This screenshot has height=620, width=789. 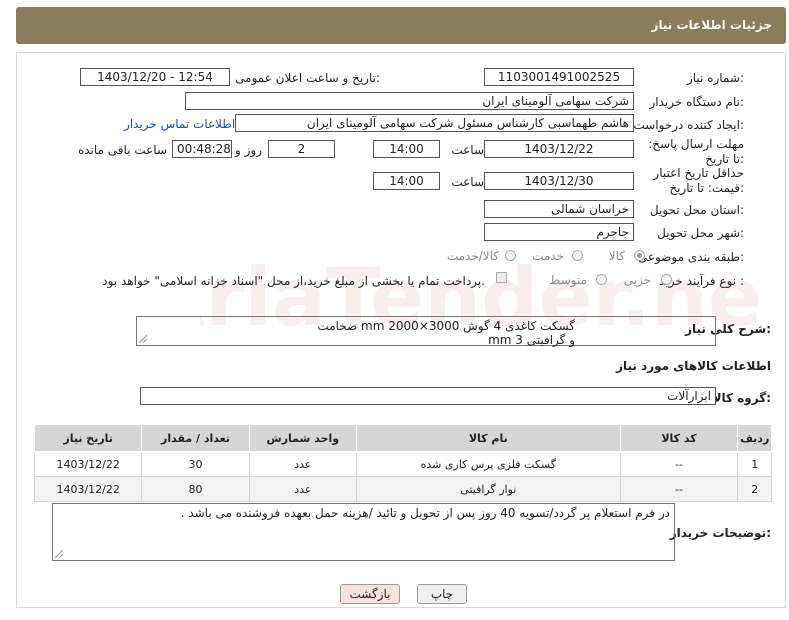 I want to click on col-goods-name: نام کالا, so click(x=488, y=438).